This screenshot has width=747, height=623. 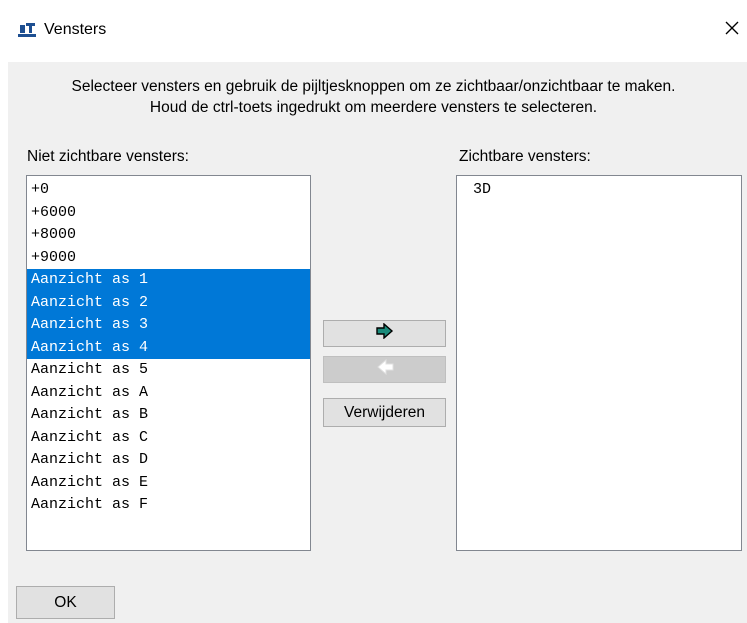 What do you see at coordinates (65, 602) in the screenshot?
I see `ok-button: OK` at bounding box center [65, 602].